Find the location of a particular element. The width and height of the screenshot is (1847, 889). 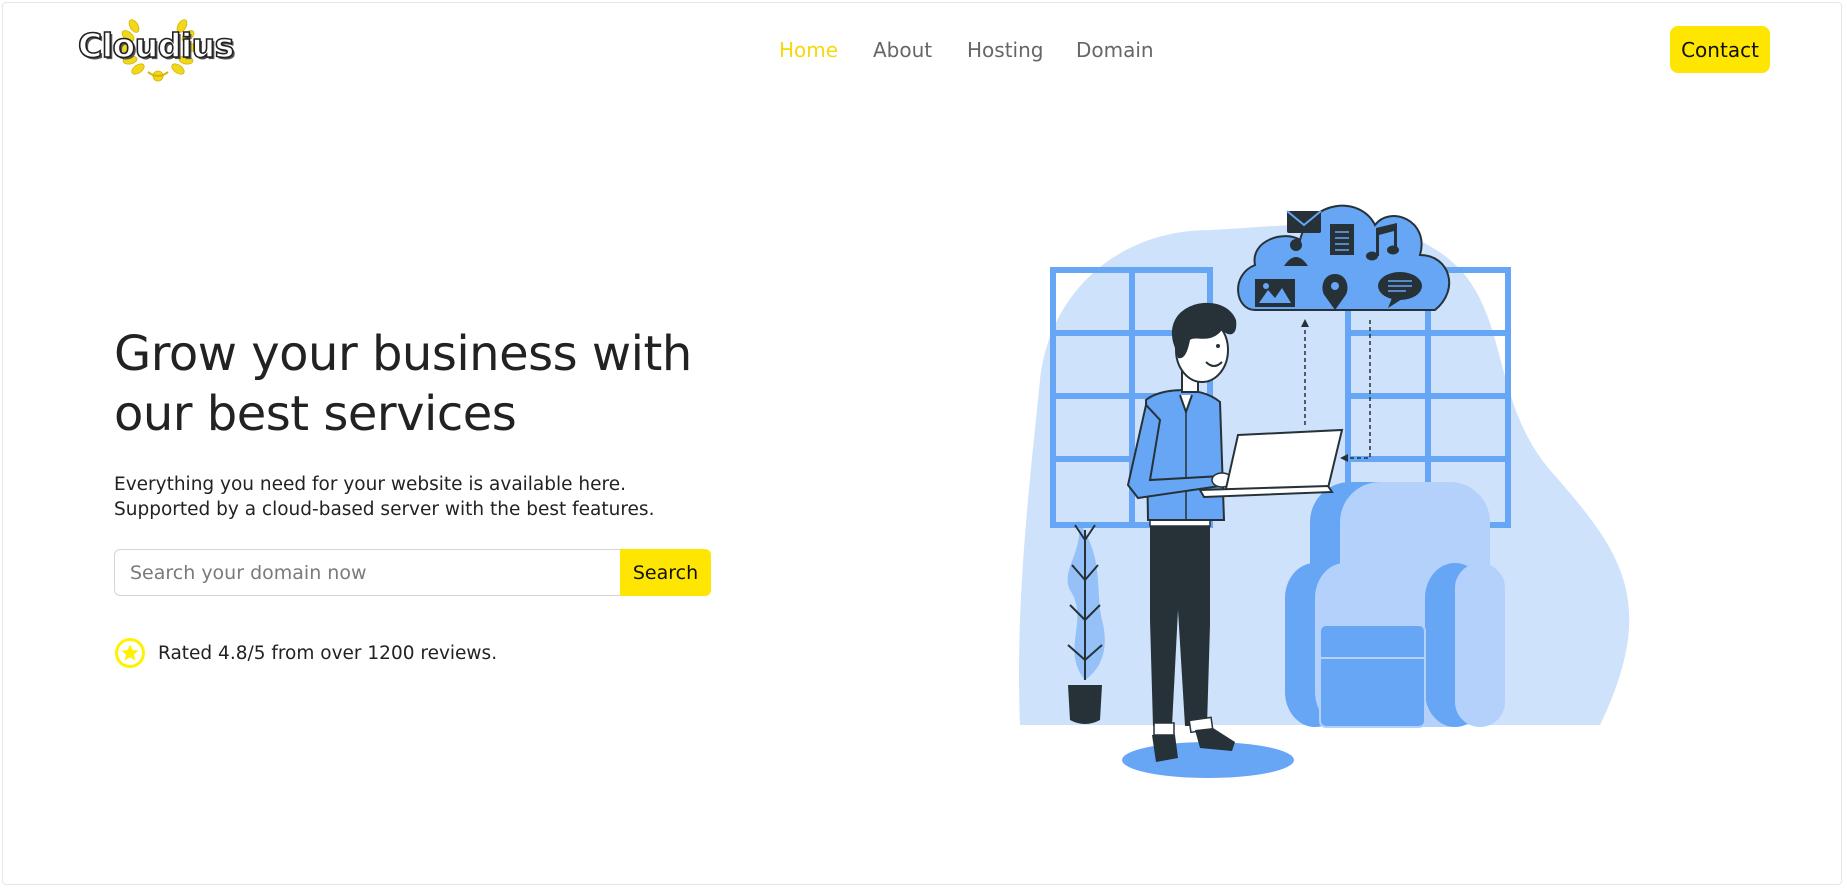

domain-search: Search is located at coordinates (412, 572).